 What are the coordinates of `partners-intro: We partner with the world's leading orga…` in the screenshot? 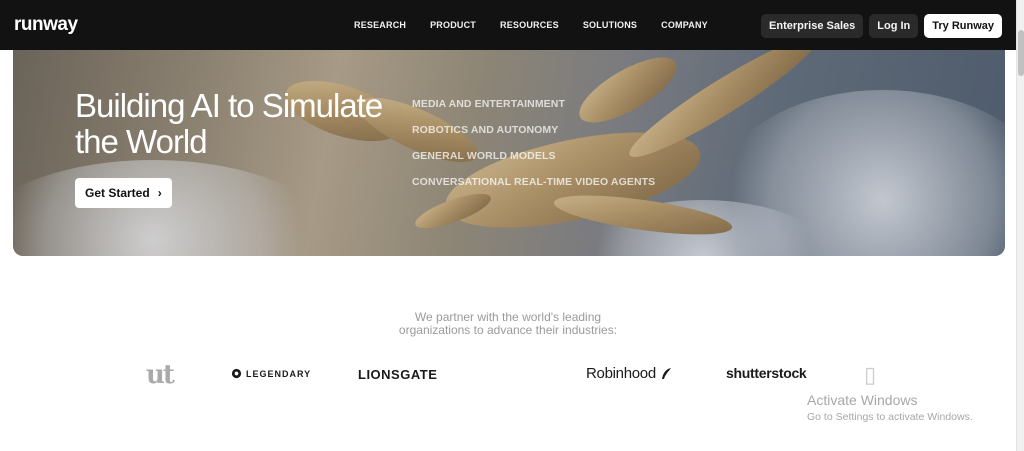 It's located at (508, 324).